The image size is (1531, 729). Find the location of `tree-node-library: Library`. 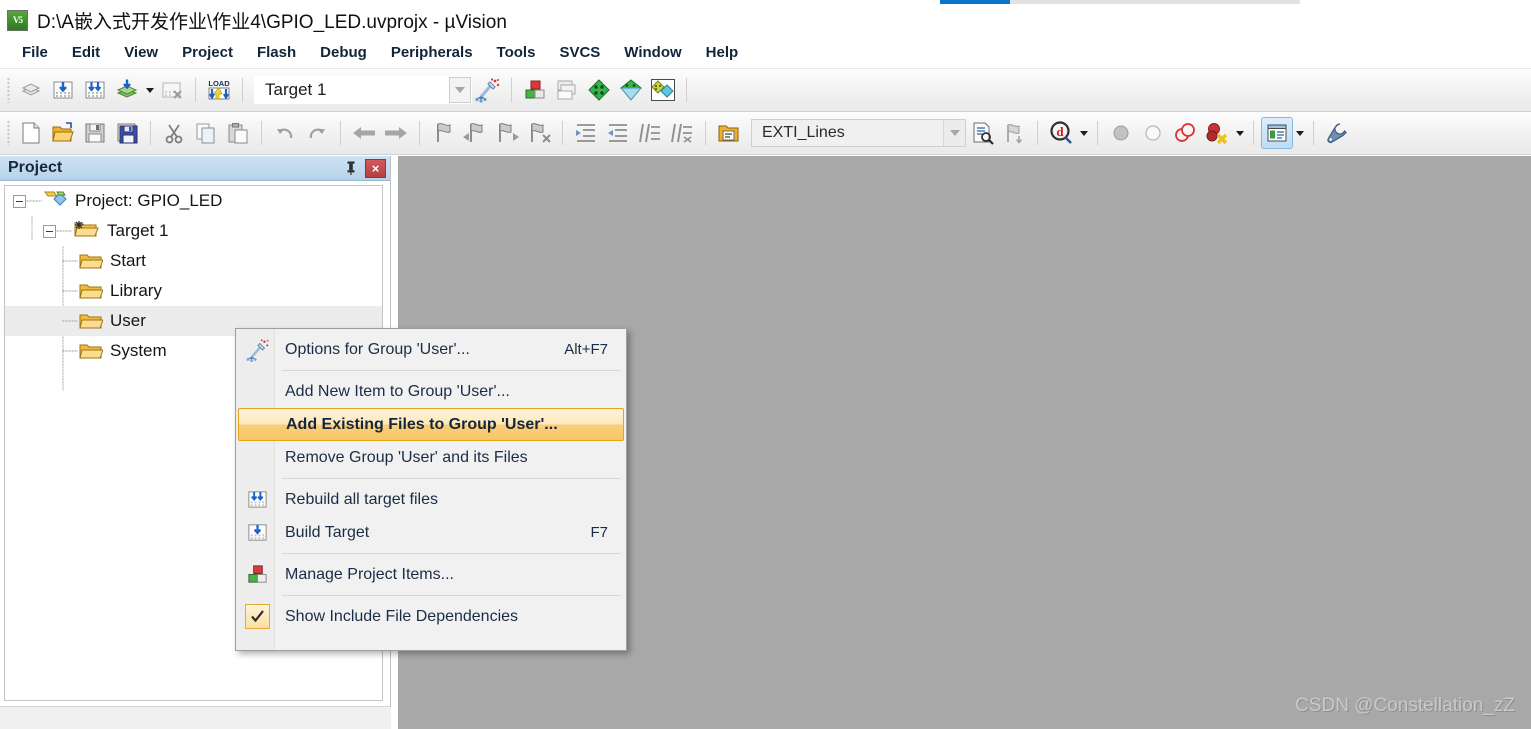

tree-node-library: Library is located at coordinates (193, 291).